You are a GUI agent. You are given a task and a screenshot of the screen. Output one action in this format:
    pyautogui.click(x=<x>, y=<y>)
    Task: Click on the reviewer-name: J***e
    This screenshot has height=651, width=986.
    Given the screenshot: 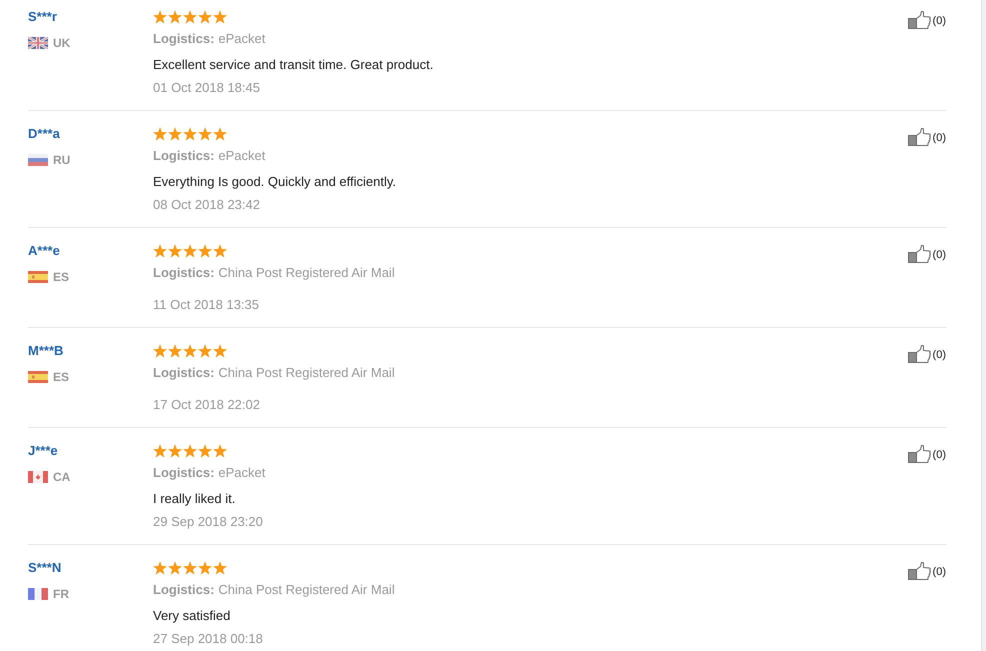 What is the action you would take?
    pyautogui.click(x=43, y=451)
    